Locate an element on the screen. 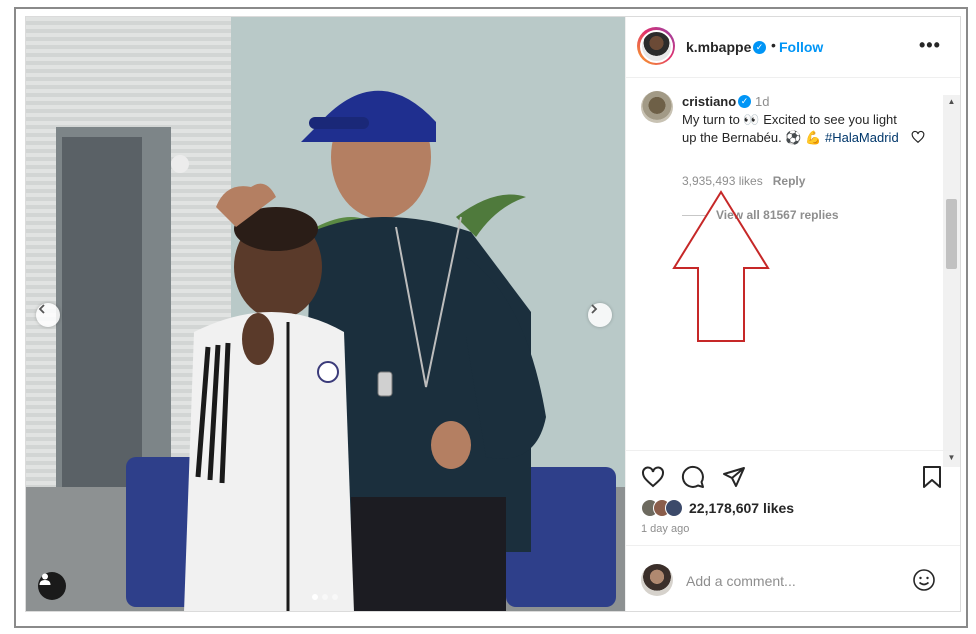  more-options-icon: ••• is located at coordinates (930, 45).